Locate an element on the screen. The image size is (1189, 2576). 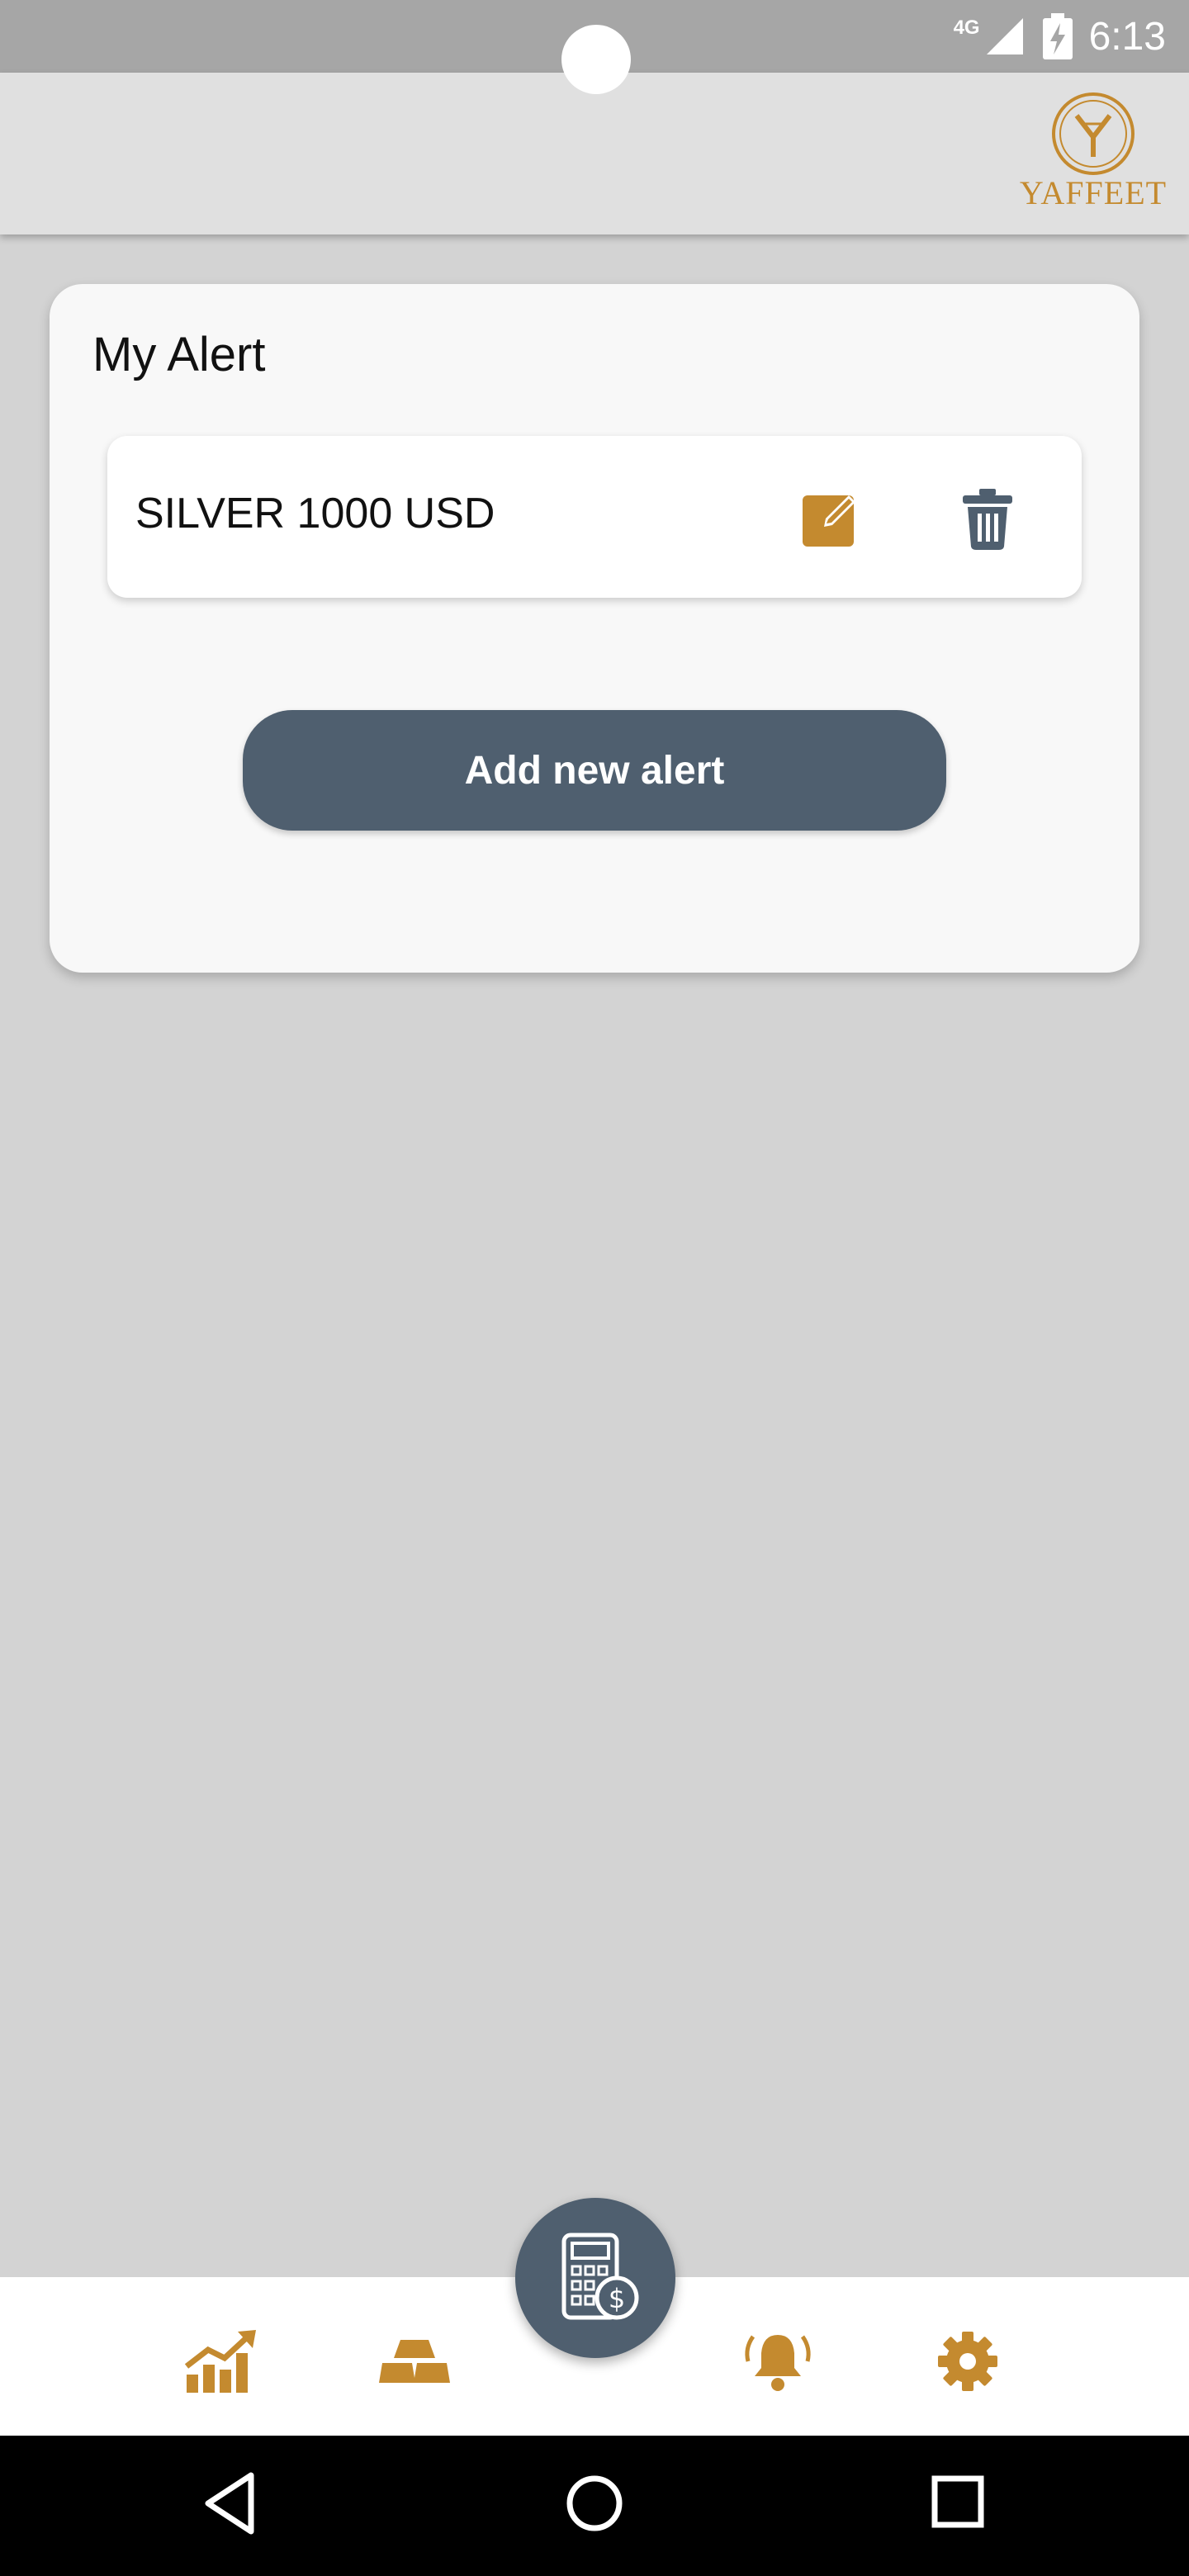
recents-icon is located at coordinates (959, 2502).